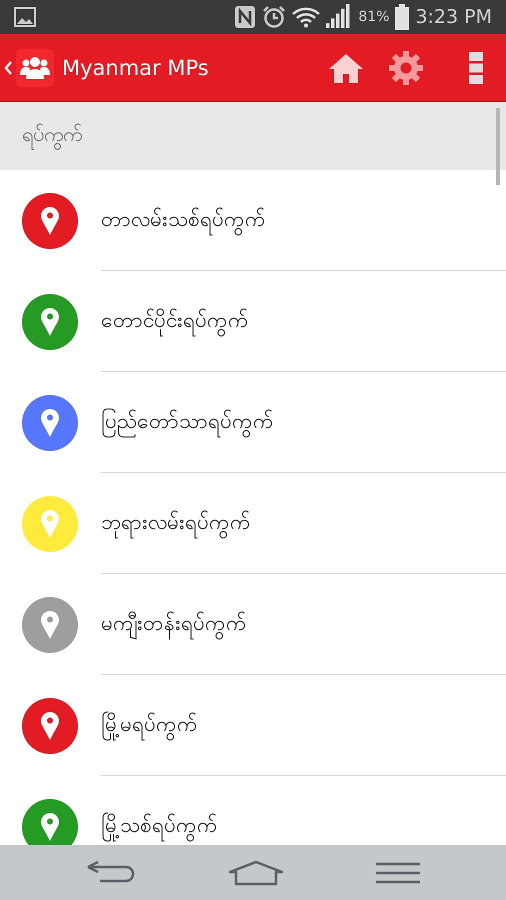 Image resolution: width=506 pixels, height=900 pixels. What do you see at coordinates (175, 321) in the screenshot?
I see `ward-name: တောင်ပိုင်းရပ်ကွက်` at bounding box center [175, 321].